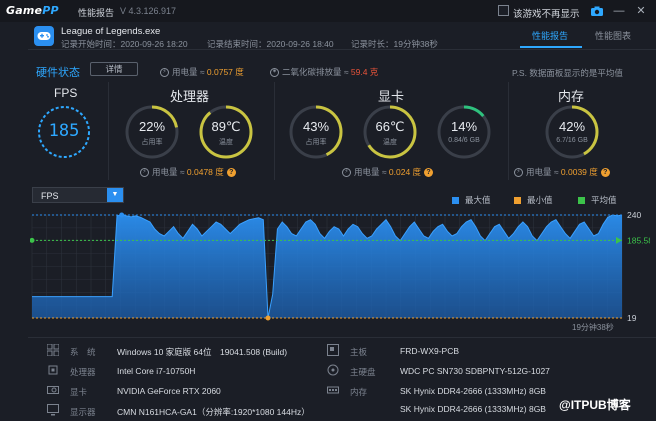  What do you see at coordinates (641, 11) in the screenshot?
I see `close-icon: ✕` at bounding box center [641, 11].